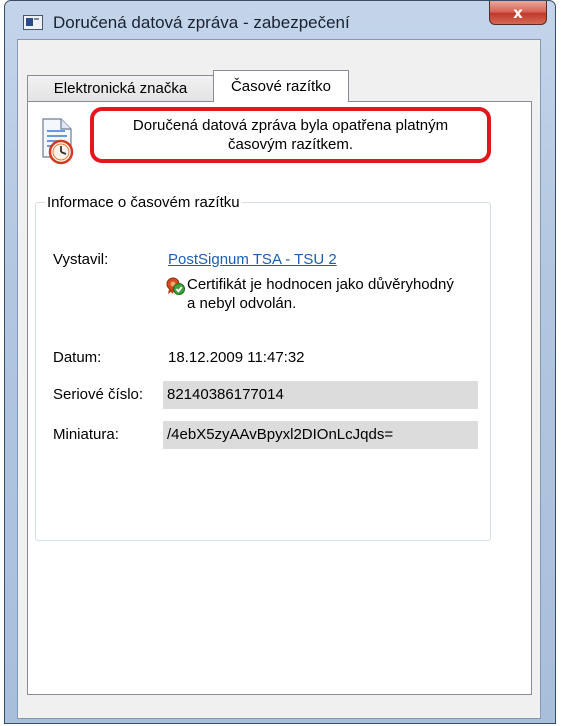 This screenshot has height=726, width=562. I want to click on tab-elektronicka-znacka: Elektronická značka, so click(120, 88).